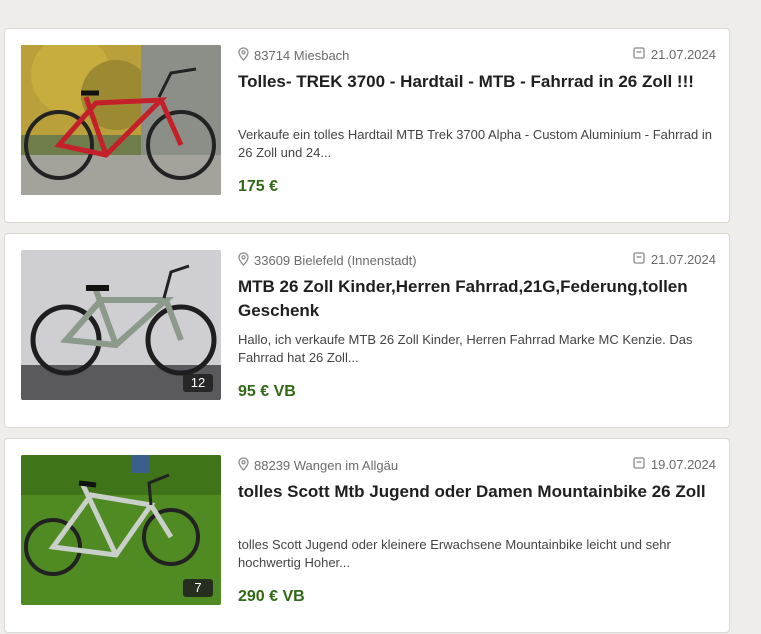  Describe the element at coordinates (121, 120) in the screenshot. I see `listing-image` at that location.